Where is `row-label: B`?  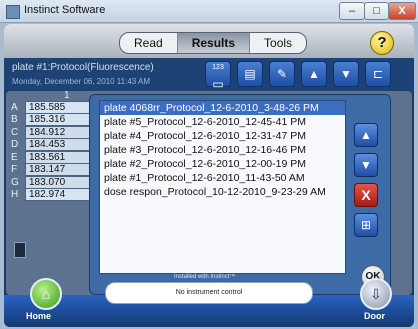 row-label: B is located at coordinates (14, 120).